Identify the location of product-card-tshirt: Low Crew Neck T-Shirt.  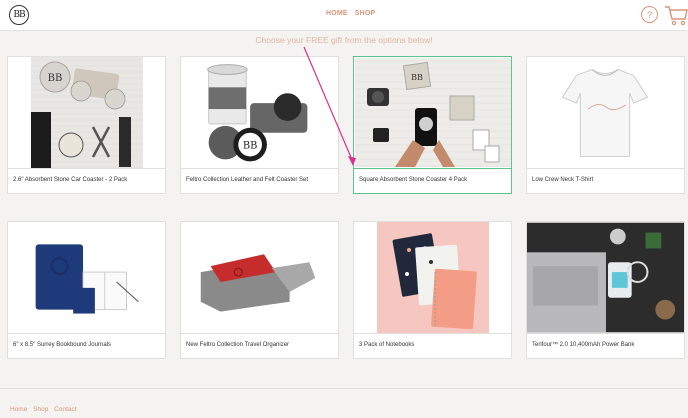
(605, 125).